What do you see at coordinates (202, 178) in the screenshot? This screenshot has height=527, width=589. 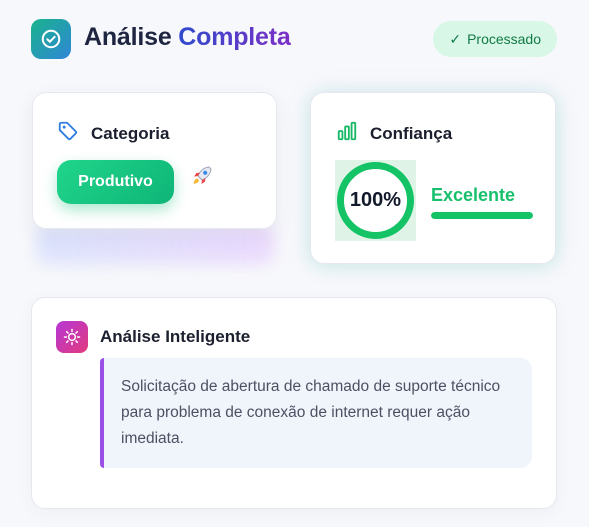 I see `rocket-icon` at bounding box center [202, 178].